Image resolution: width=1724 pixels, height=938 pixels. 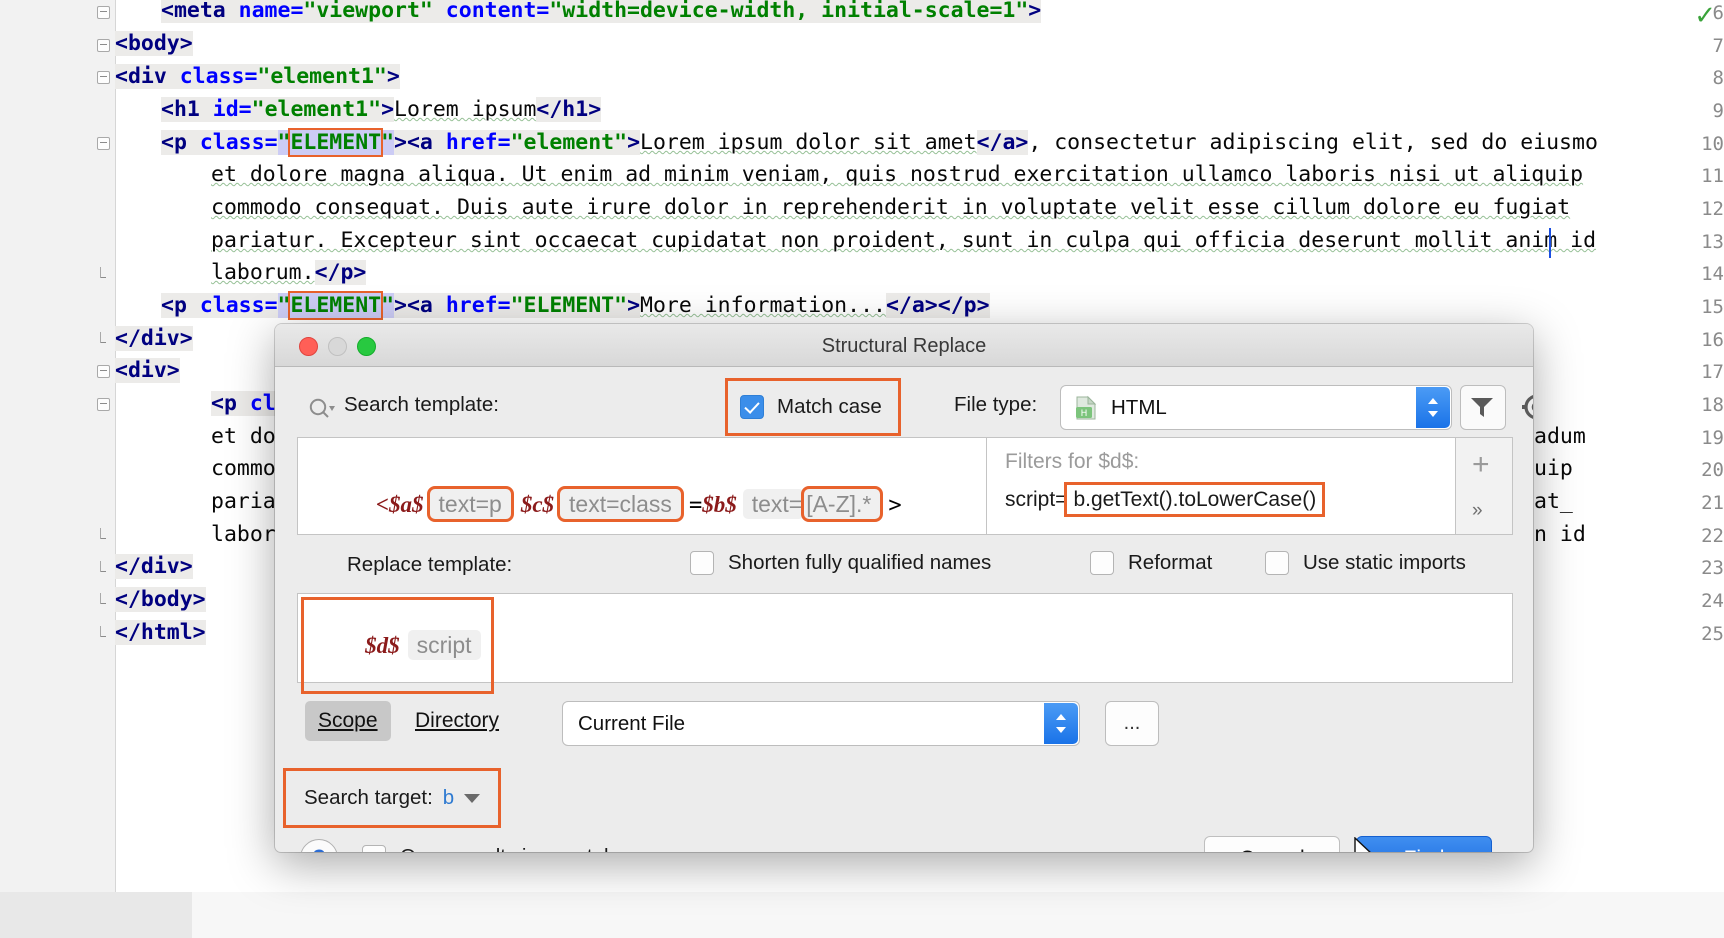 I want to click on template-variable-a: <$a$, so click(x=399, y=504).